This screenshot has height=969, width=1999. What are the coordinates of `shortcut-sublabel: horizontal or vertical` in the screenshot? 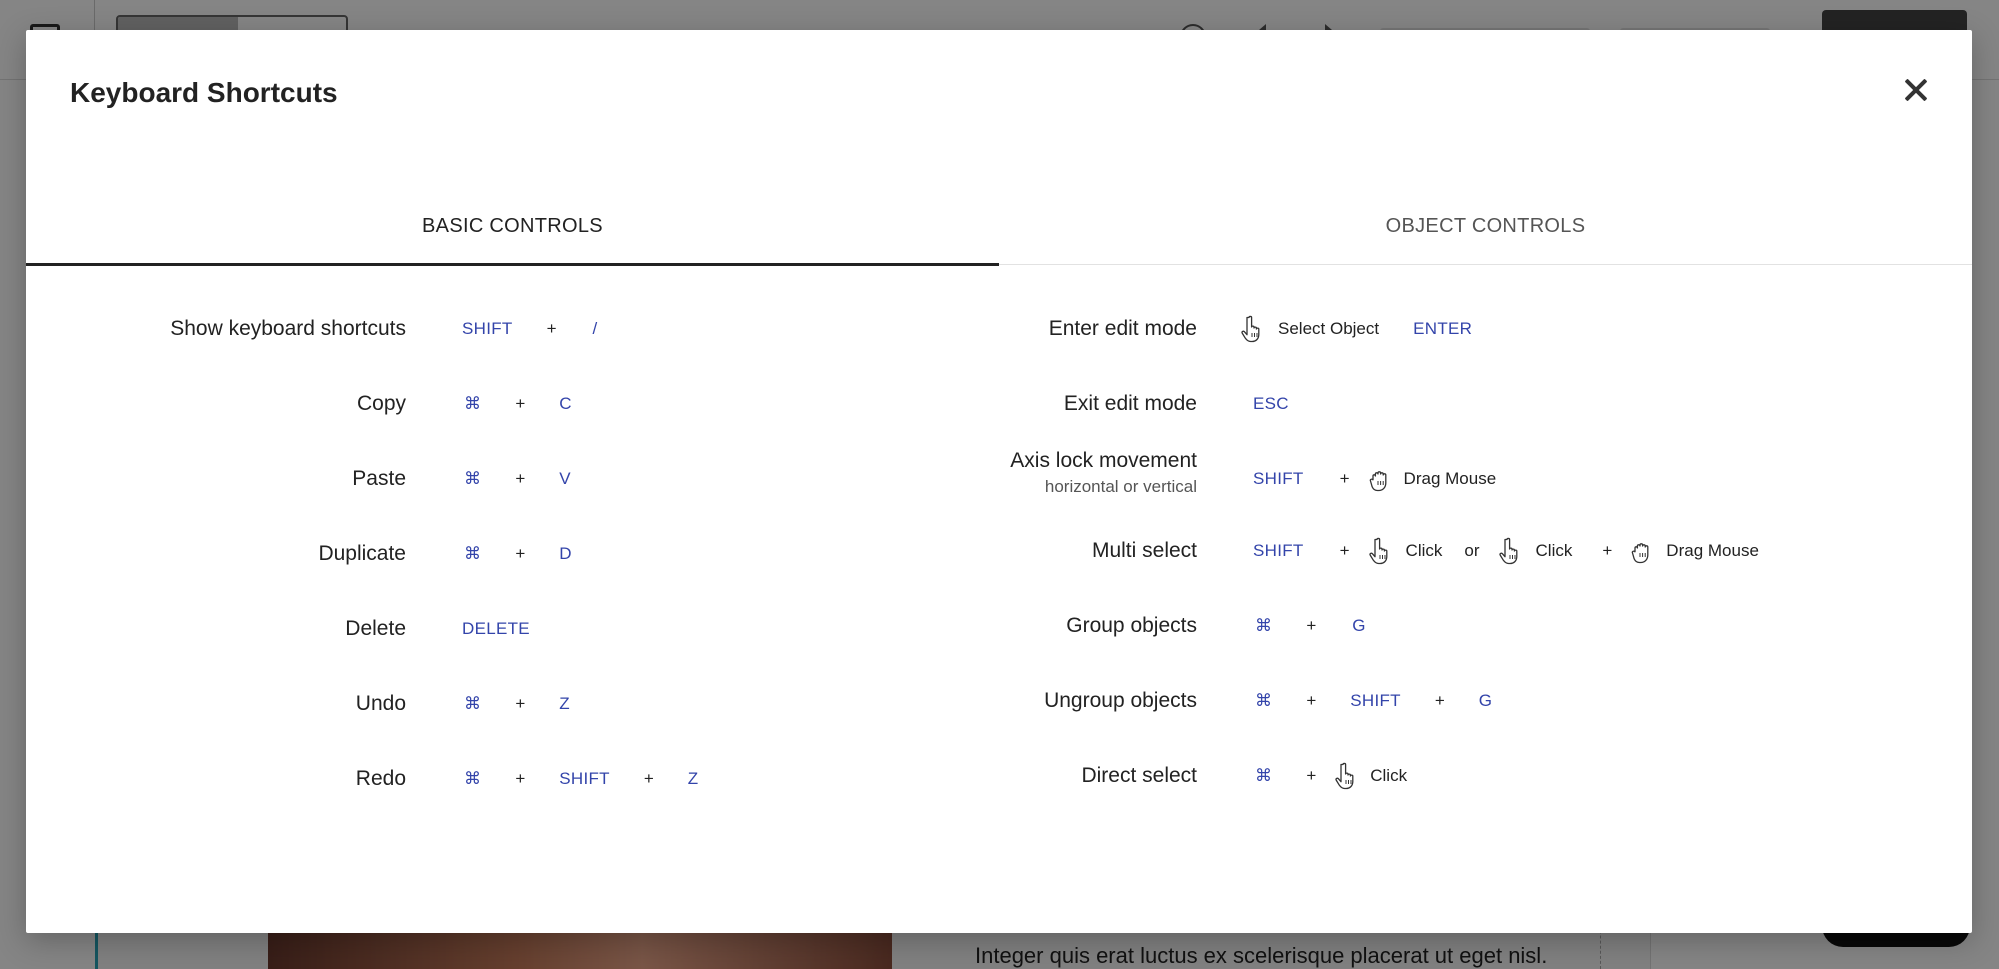 It's located at (1120, 486).